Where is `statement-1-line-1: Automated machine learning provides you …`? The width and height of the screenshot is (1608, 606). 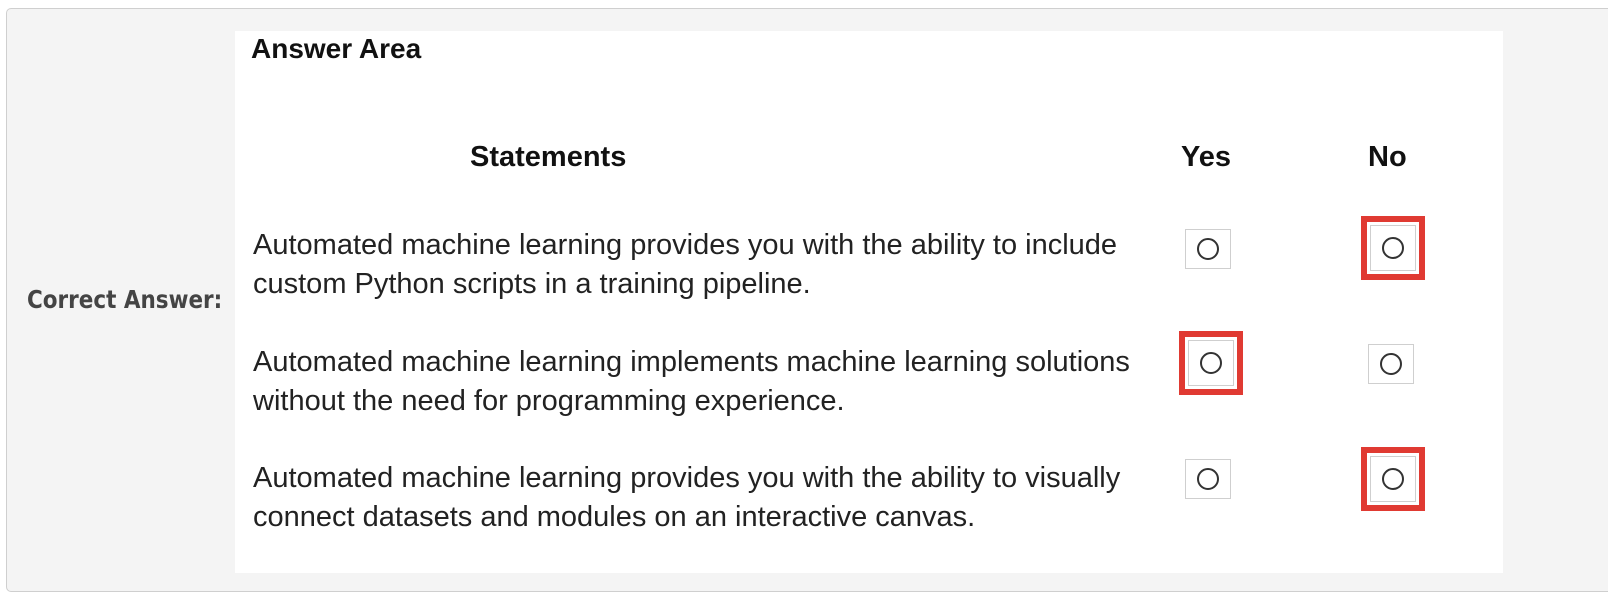
statement-1-line-1: Automated machine learning provides you … is located at coordinates (685, 245).